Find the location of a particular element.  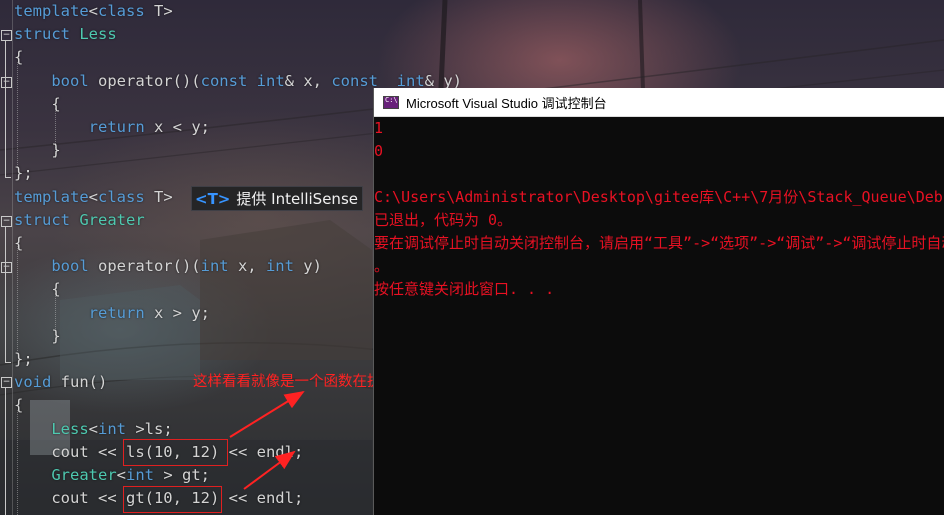

console-line: 1 is located at coordinates (379, 128).